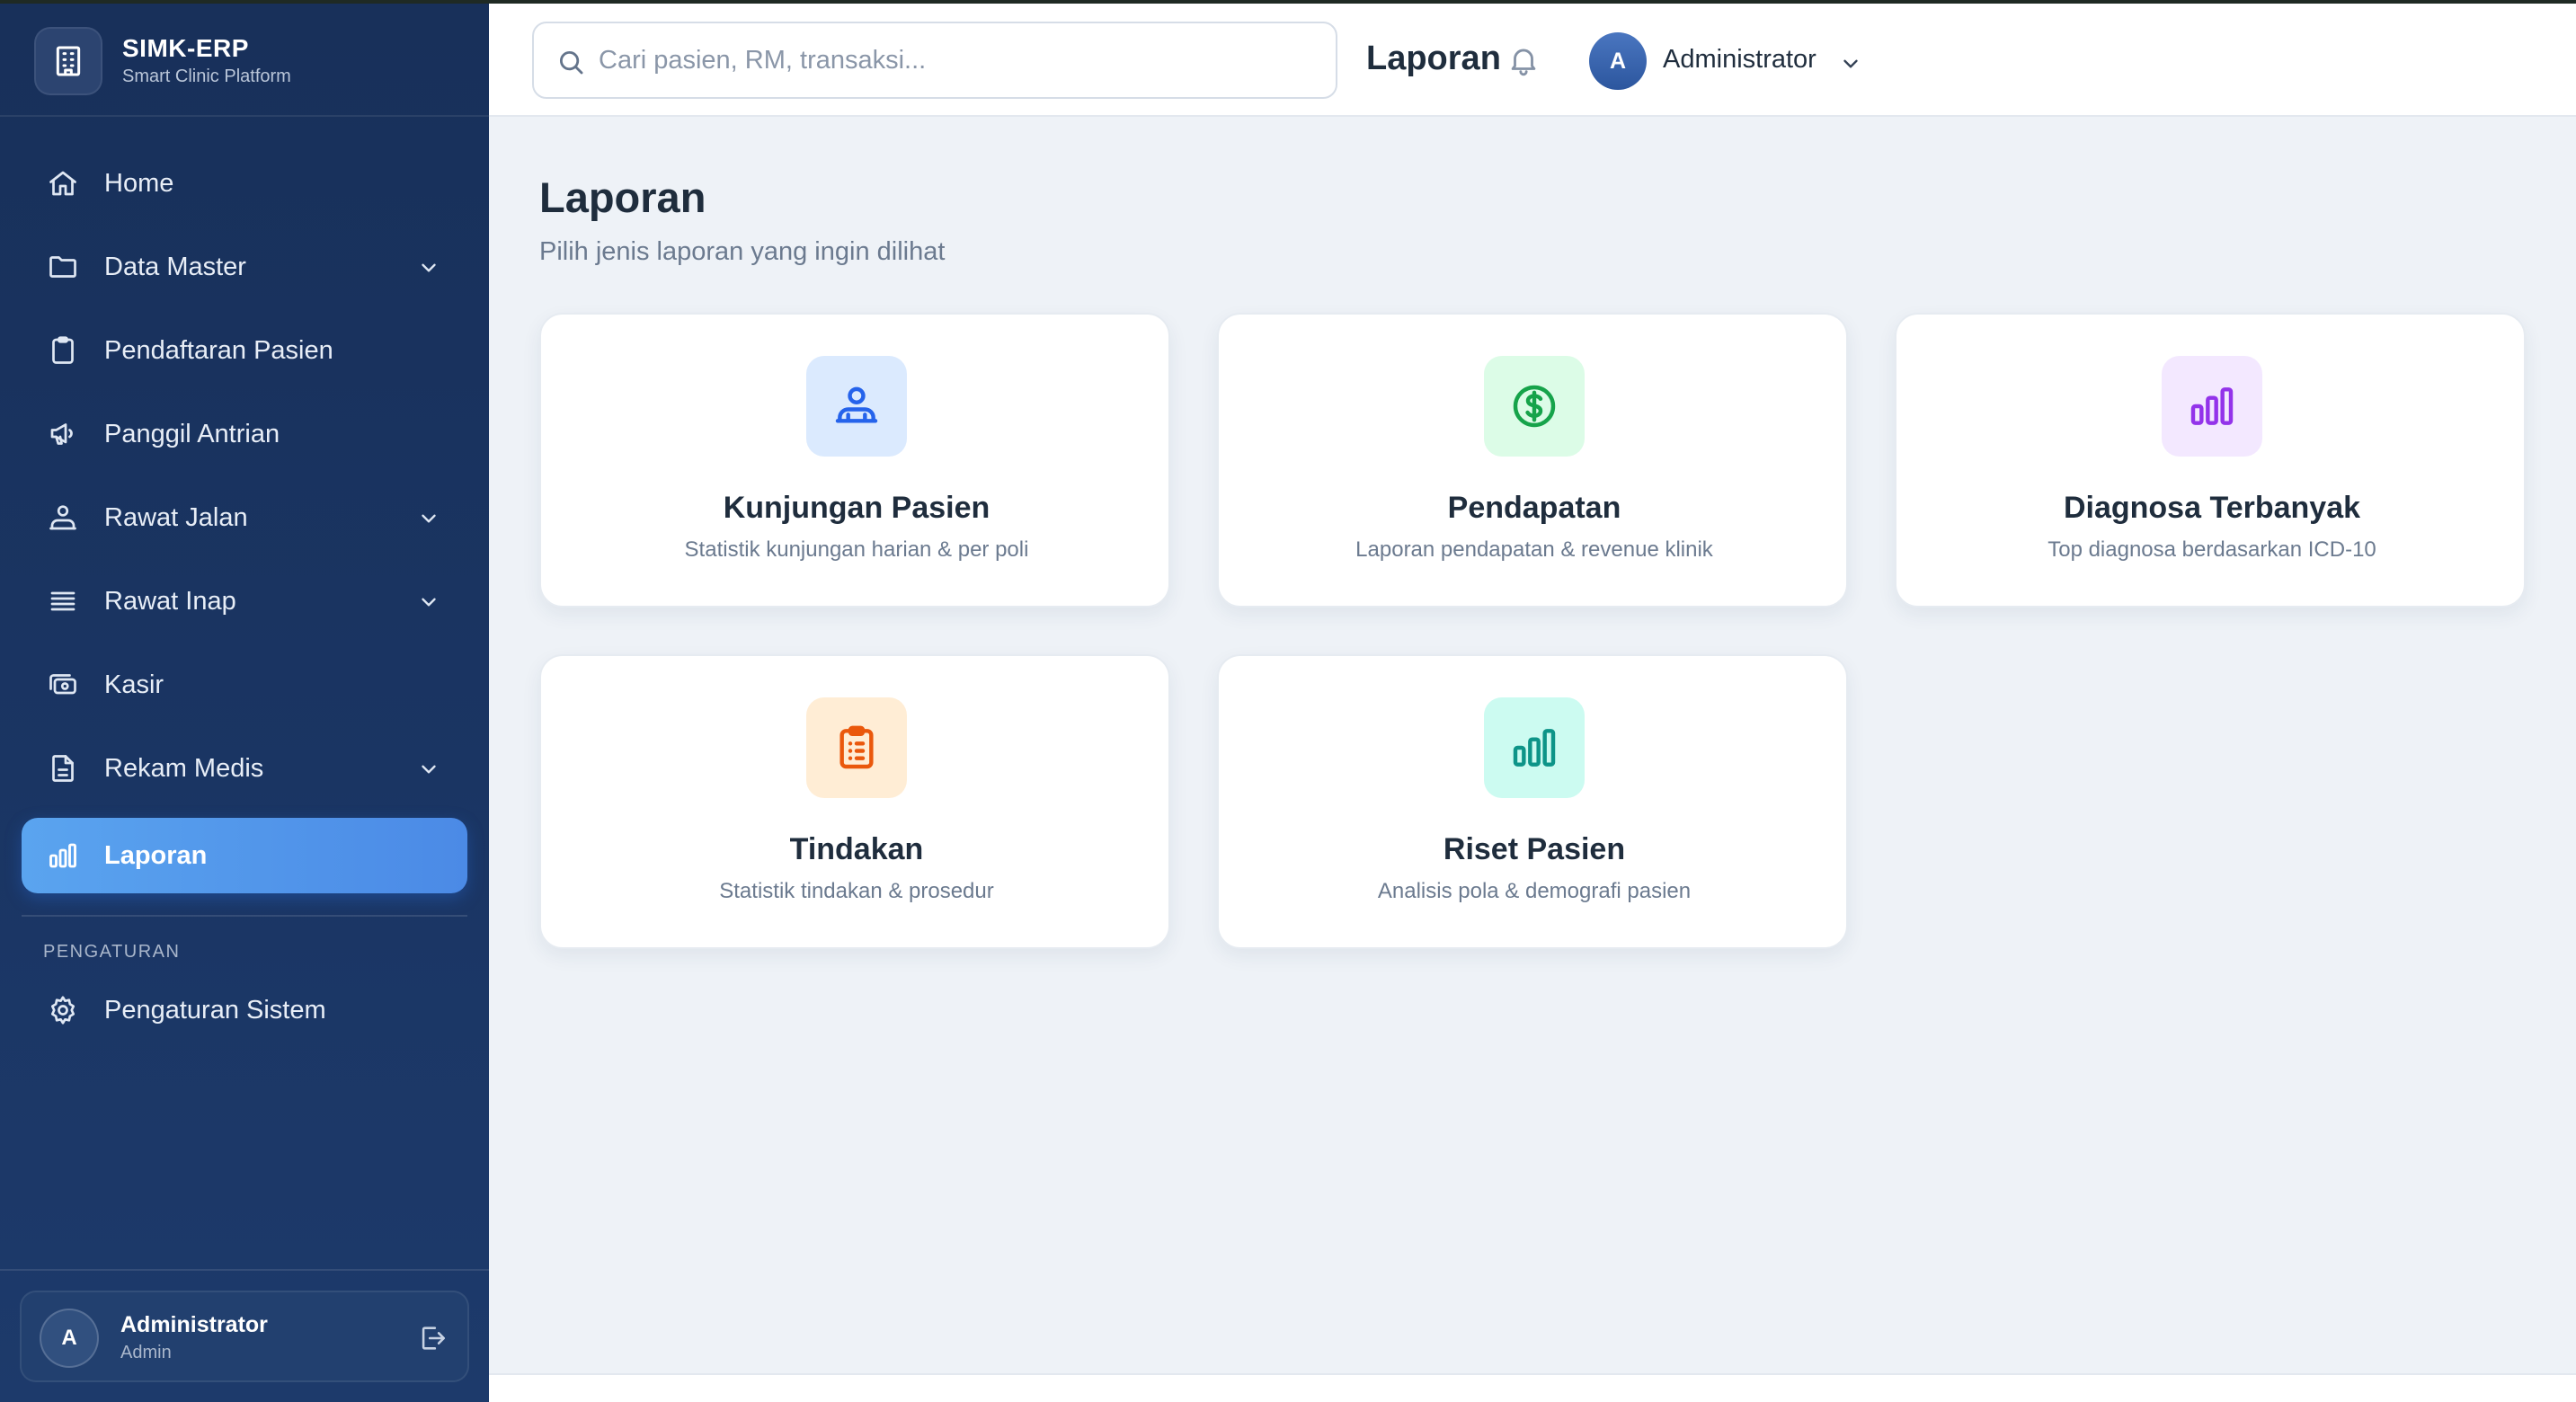 The height and width of the screenshot is (1402, 2576). I want to click on sidebar-item-rawat-inap: Rawat Inap, so click(245, 601).